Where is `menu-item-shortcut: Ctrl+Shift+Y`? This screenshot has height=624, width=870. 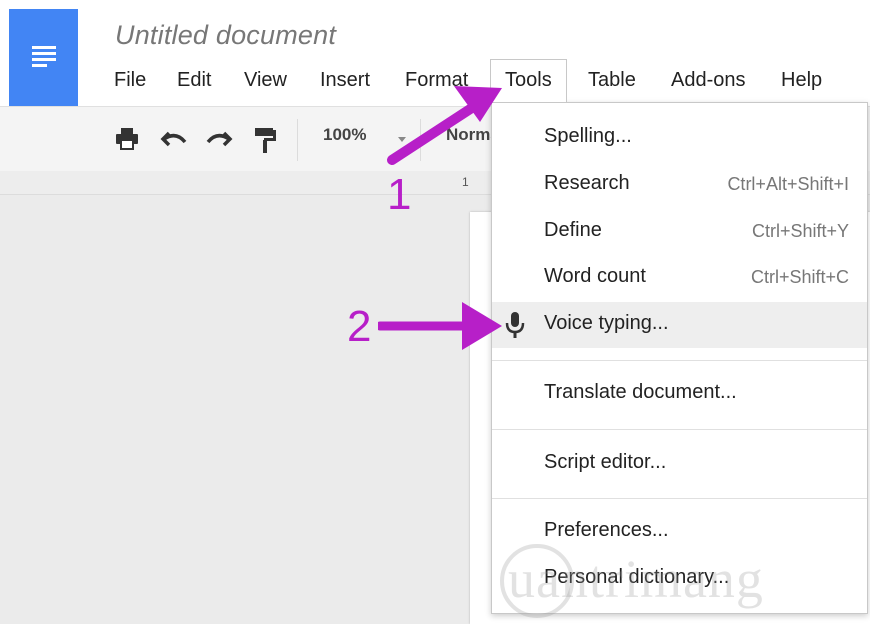 menu-item-shortcut: Ctrl+Shift+Y is located at coordinates (800, 231).